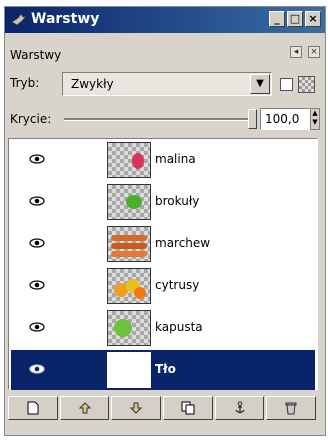  I want to click on layer-name: brokuły, so click(177, 201).